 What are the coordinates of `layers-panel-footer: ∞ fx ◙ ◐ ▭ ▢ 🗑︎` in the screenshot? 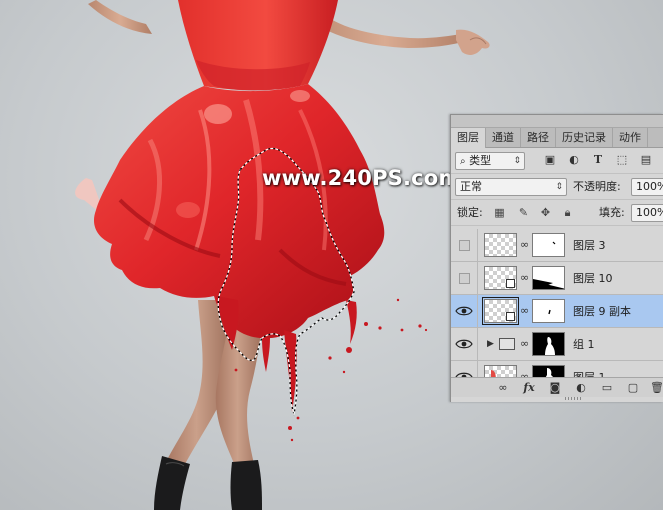 It's located at (557, 387).